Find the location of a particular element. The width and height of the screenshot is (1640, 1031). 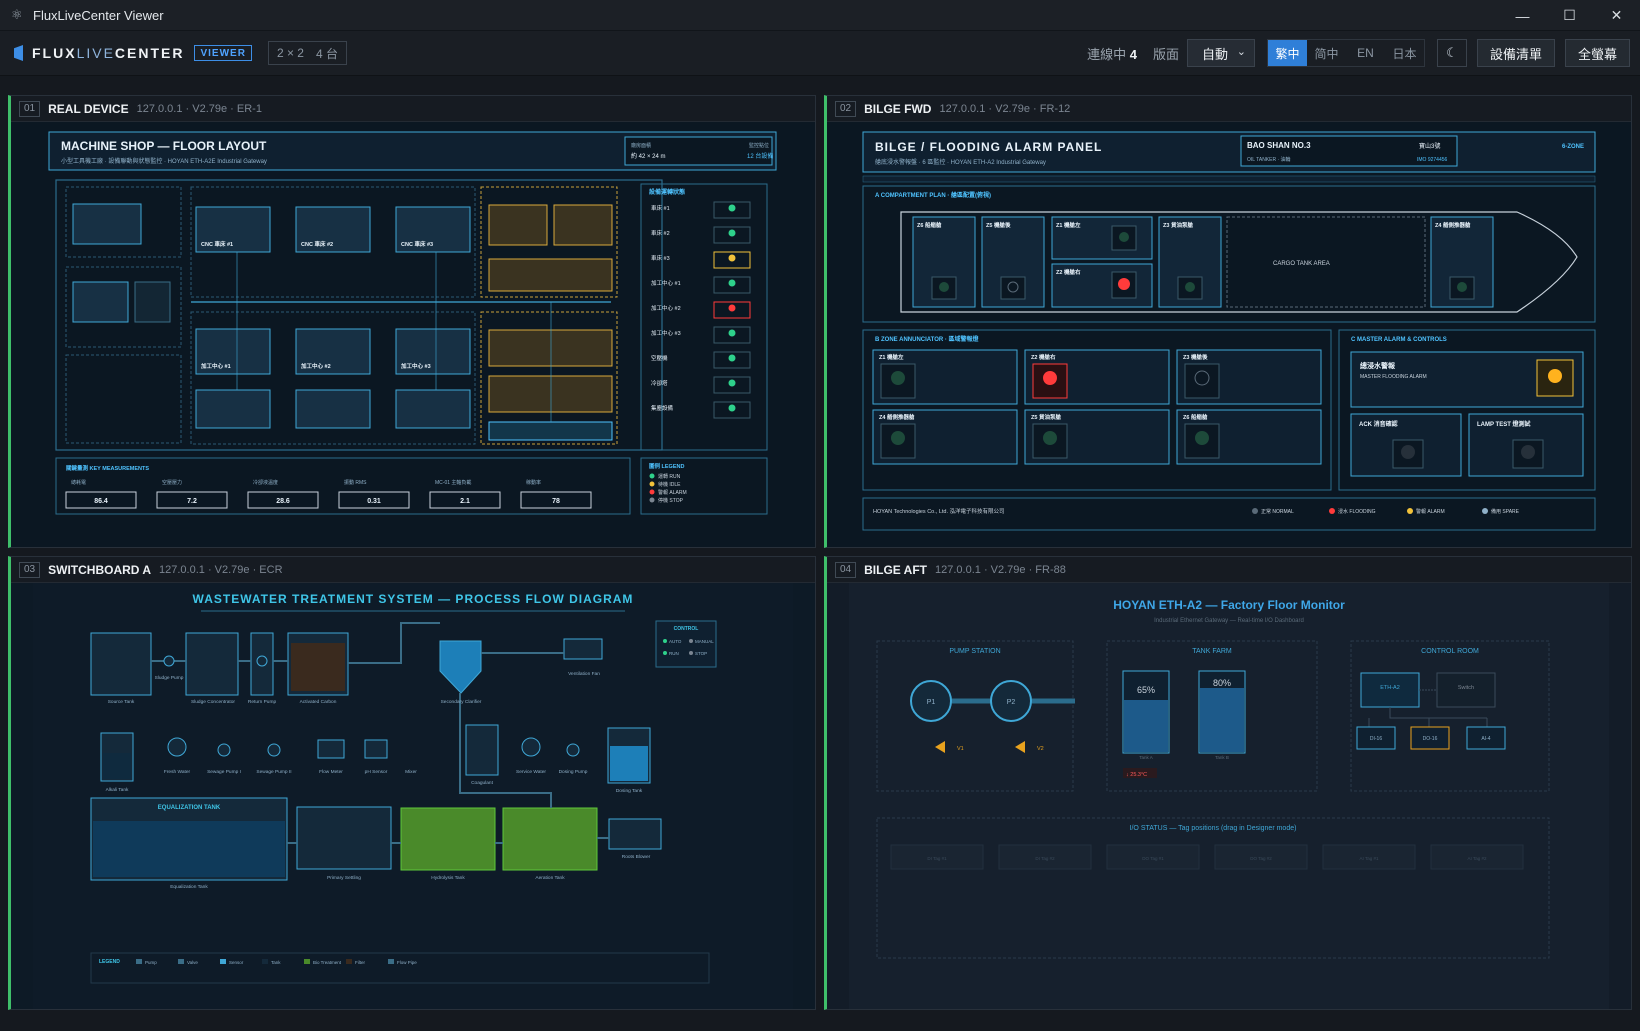

svg-text: Tank B is located at coordinates (1222, 757).